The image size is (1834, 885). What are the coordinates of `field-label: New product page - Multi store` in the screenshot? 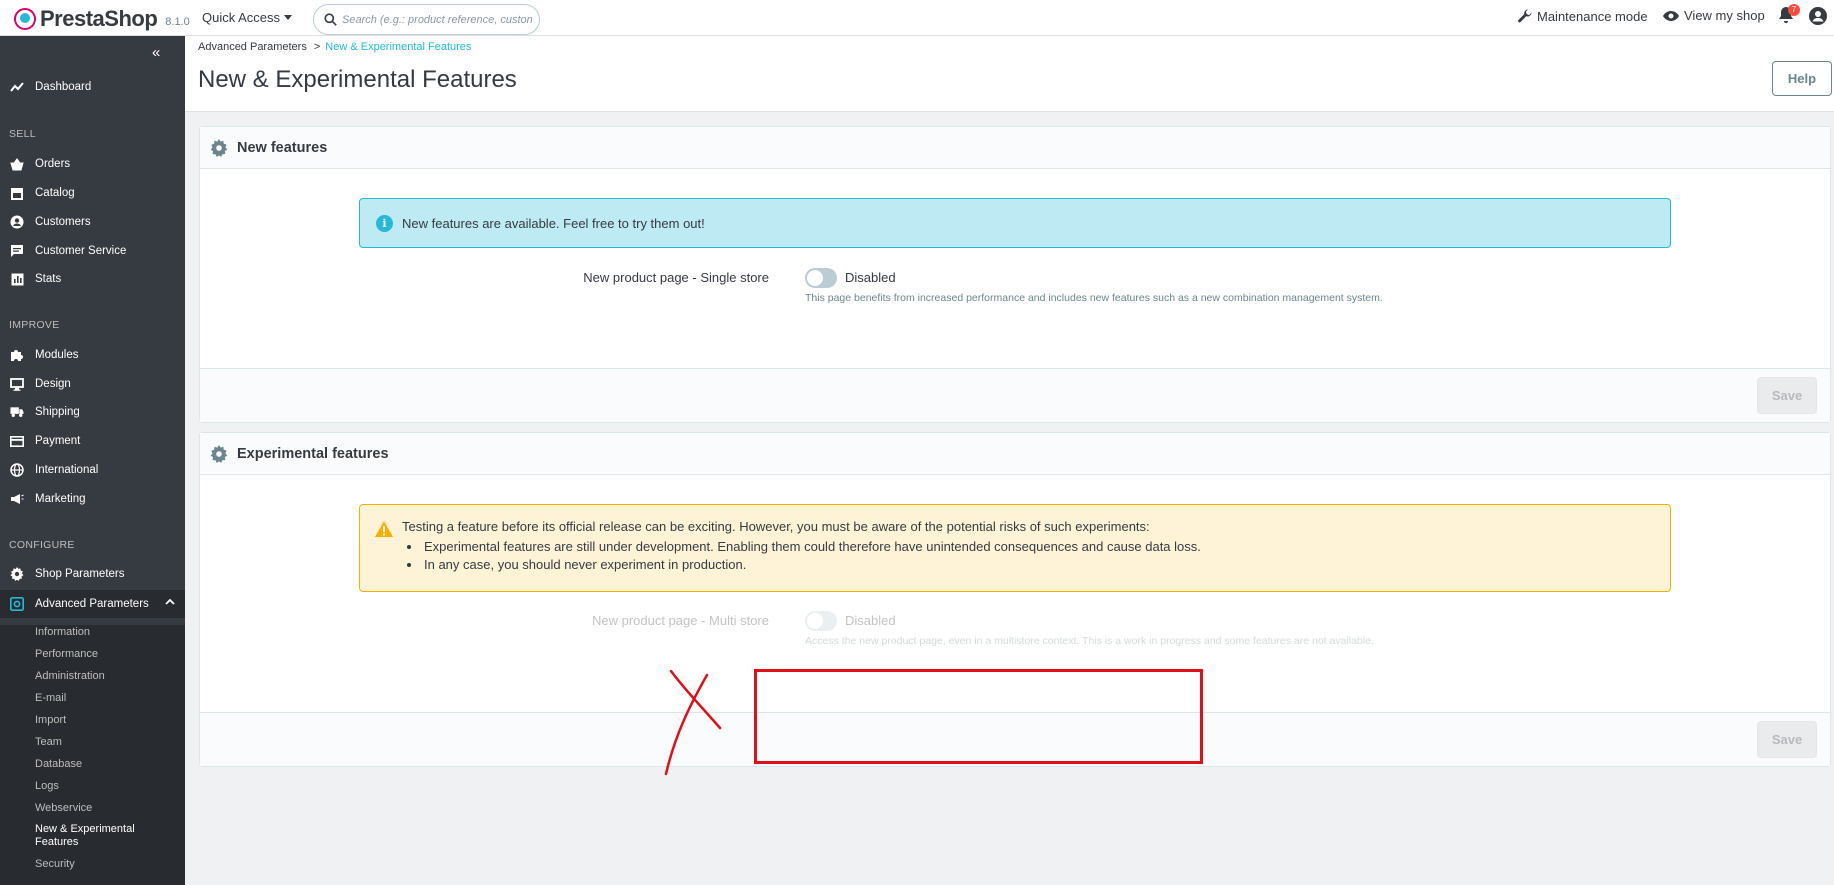 It's located at (680, 620).